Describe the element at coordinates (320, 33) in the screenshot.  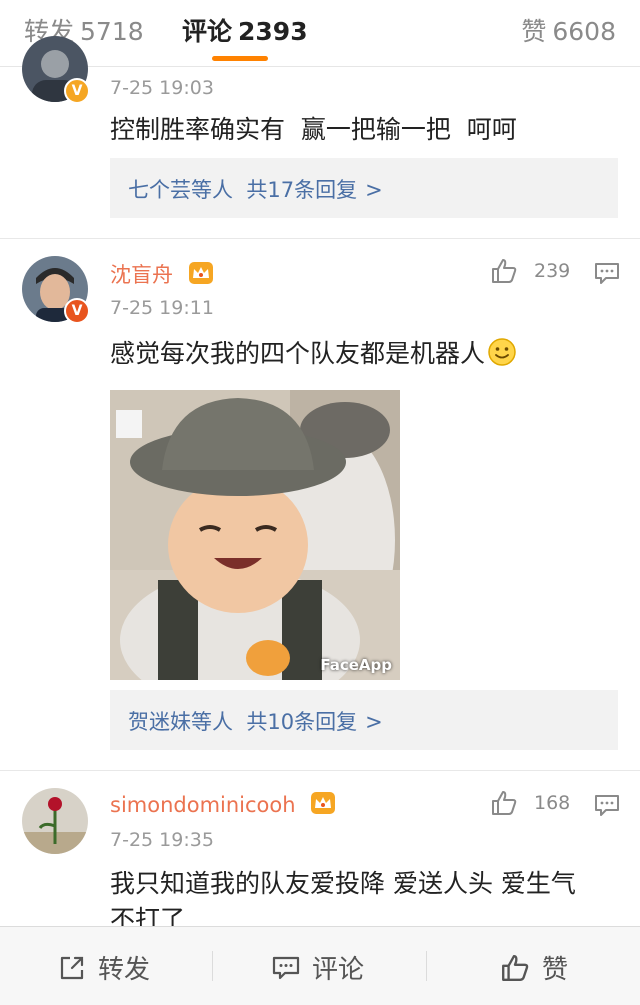
I see `tab-bar: 转发 5718 评论 2393 赞 6608` at that location.